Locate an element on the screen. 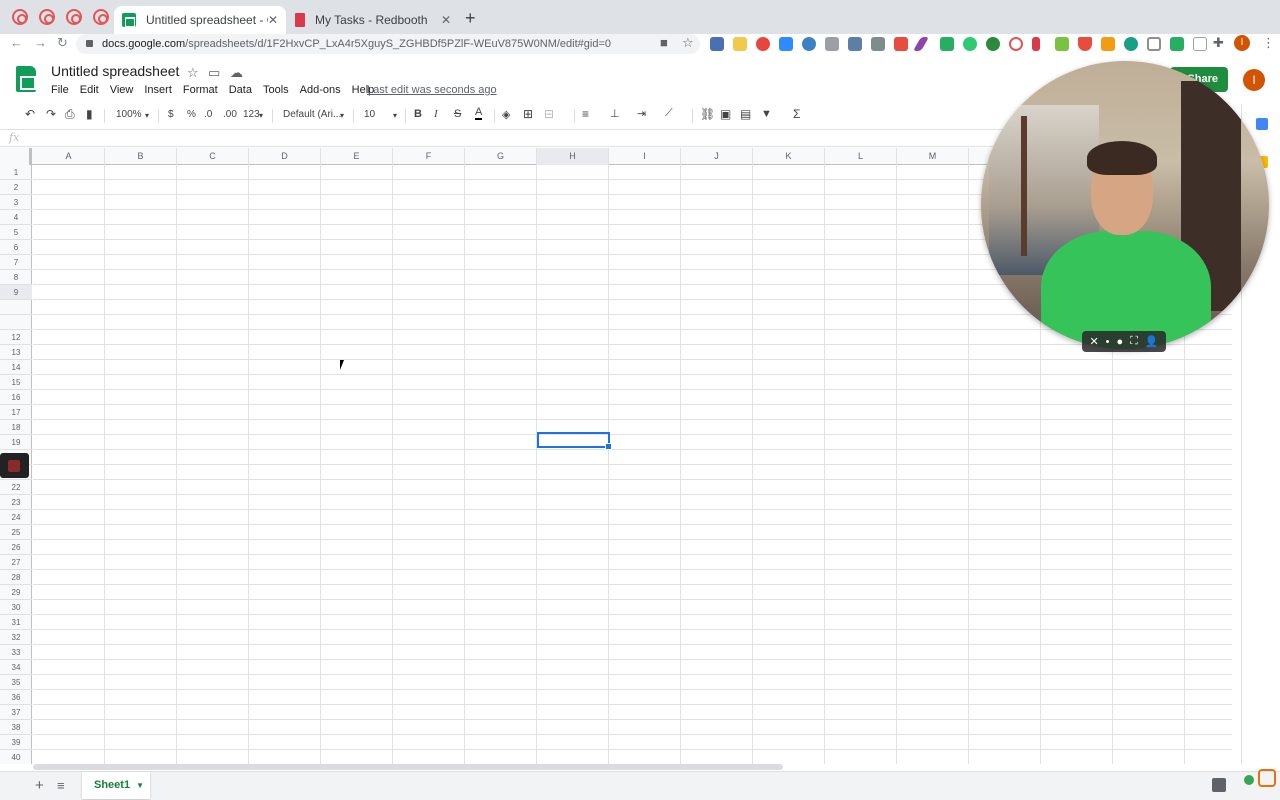 Image resolution: width=1280 pixels, height=800 pixels. bookmark-star-icon: ☆ is located at coordinates (688, 43).